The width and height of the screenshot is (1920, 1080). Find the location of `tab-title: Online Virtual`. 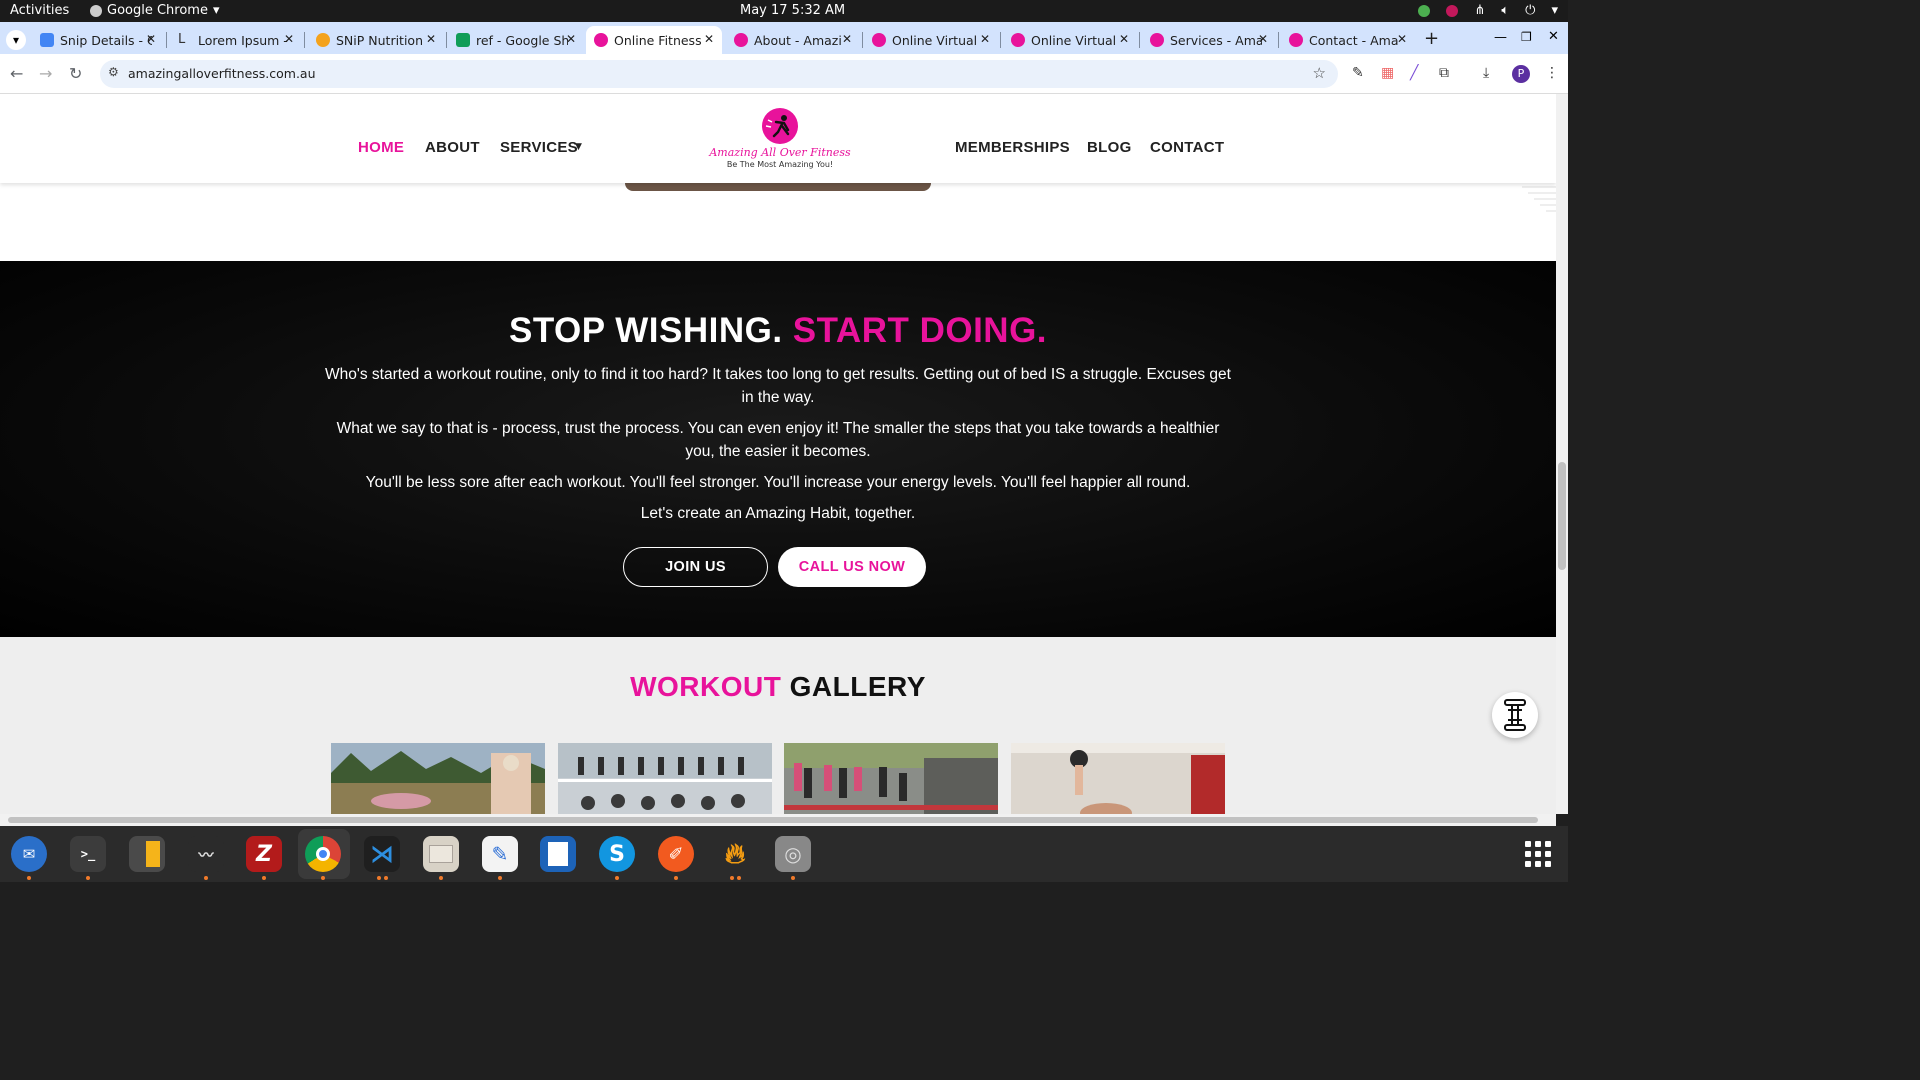

tab-title: Online Virtual is located at coordinates (935, 40).